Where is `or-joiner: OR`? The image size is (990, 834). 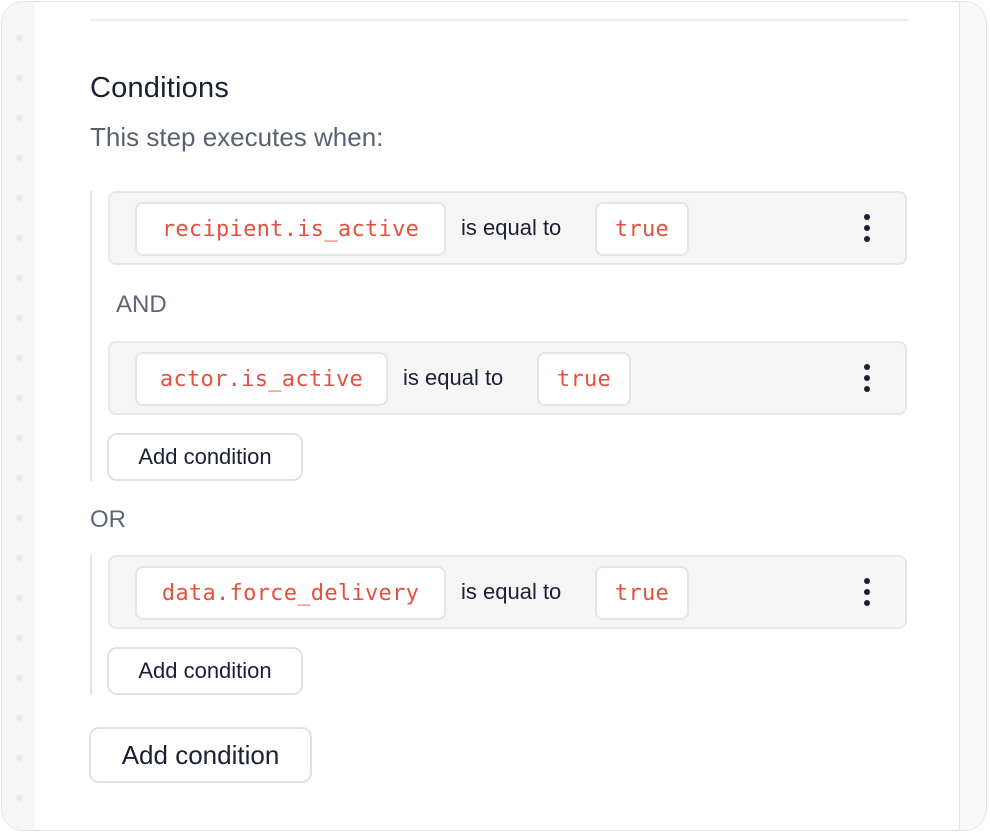 or-joiner: OR is located at coordinates (108, 519).